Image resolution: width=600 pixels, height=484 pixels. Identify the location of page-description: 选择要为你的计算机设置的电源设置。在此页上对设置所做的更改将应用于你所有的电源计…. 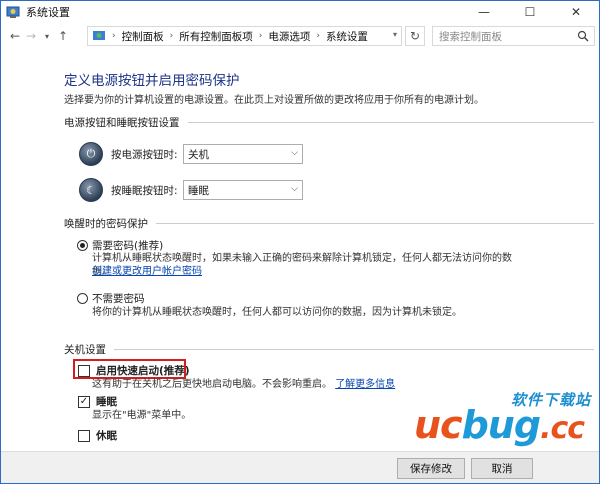
(274, 100).